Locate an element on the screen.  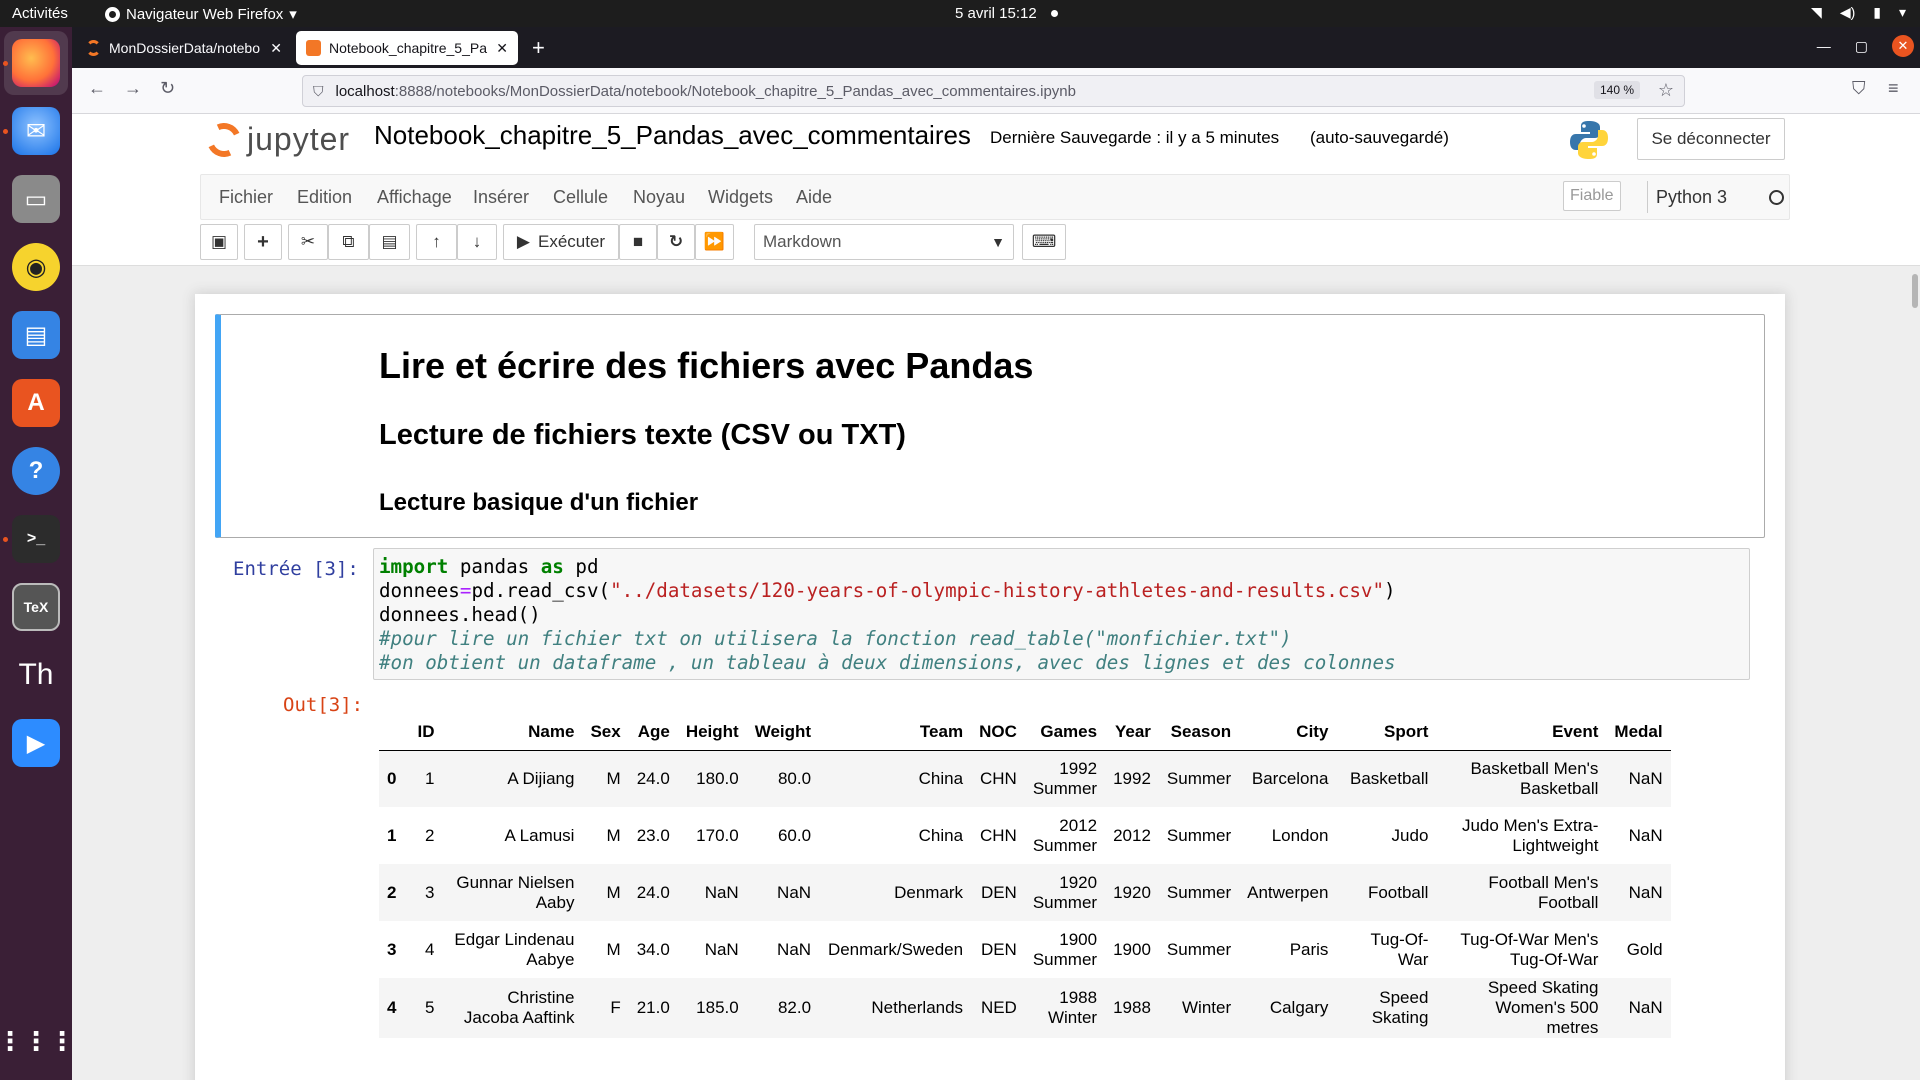
shield-icon: ⛉ is located at coordinates (318, 91).